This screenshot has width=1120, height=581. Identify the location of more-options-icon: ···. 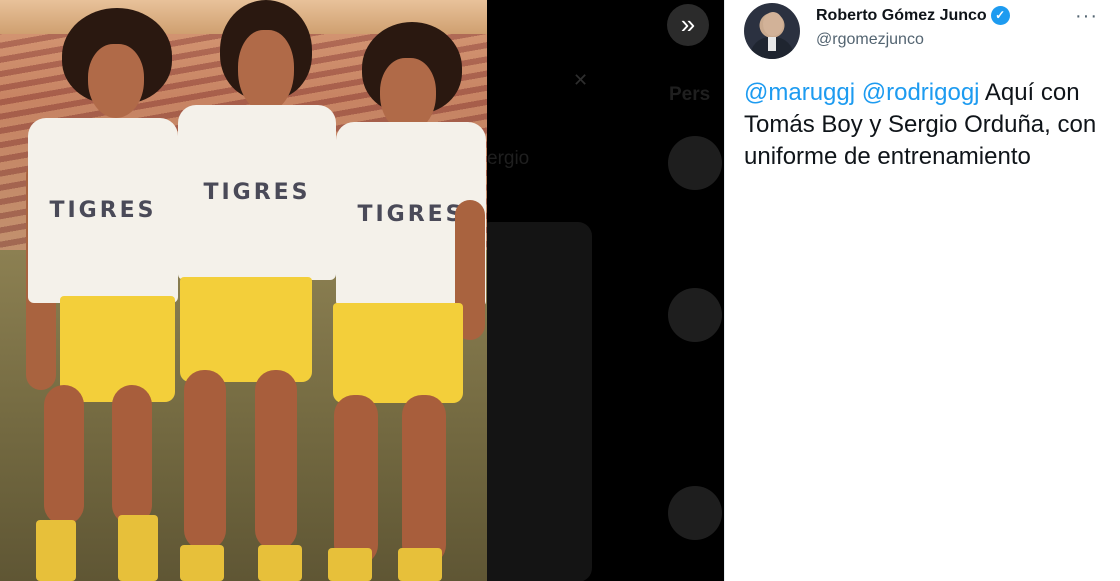
(1086, 16).